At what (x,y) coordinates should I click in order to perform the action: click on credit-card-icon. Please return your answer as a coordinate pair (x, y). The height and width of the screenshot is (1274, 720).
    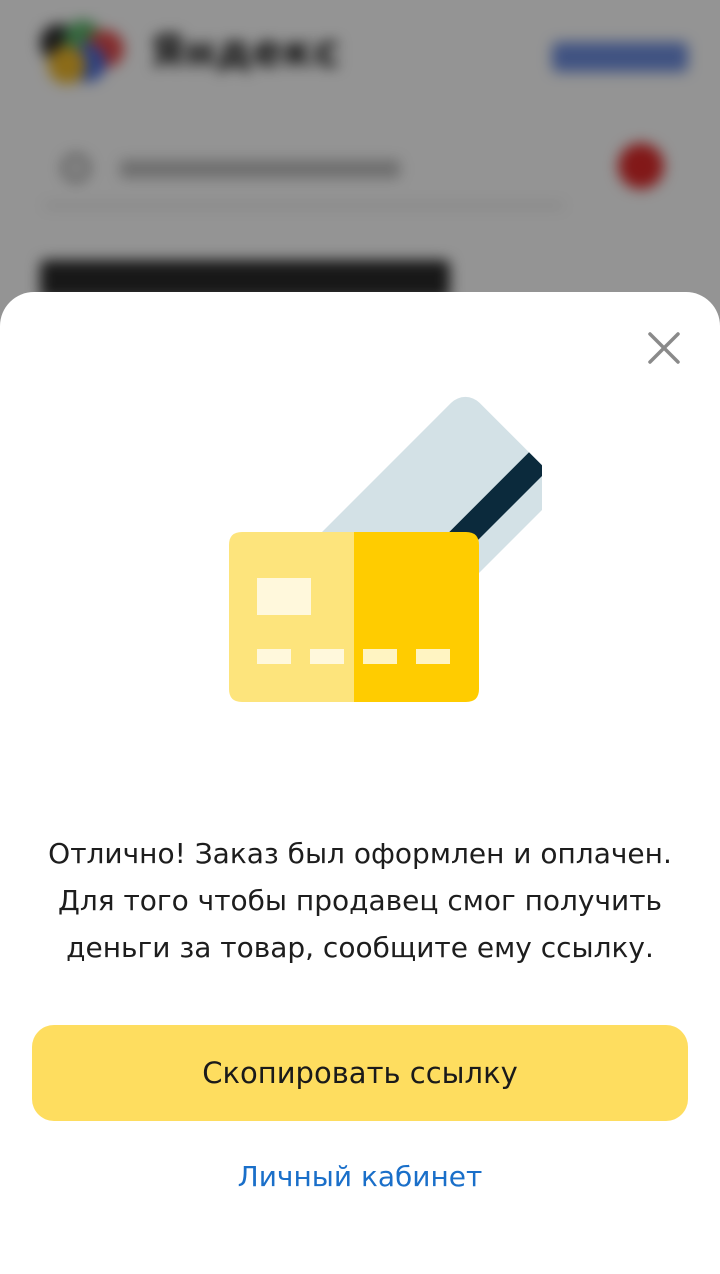
    Looking at the image, I should click on (385, 549).